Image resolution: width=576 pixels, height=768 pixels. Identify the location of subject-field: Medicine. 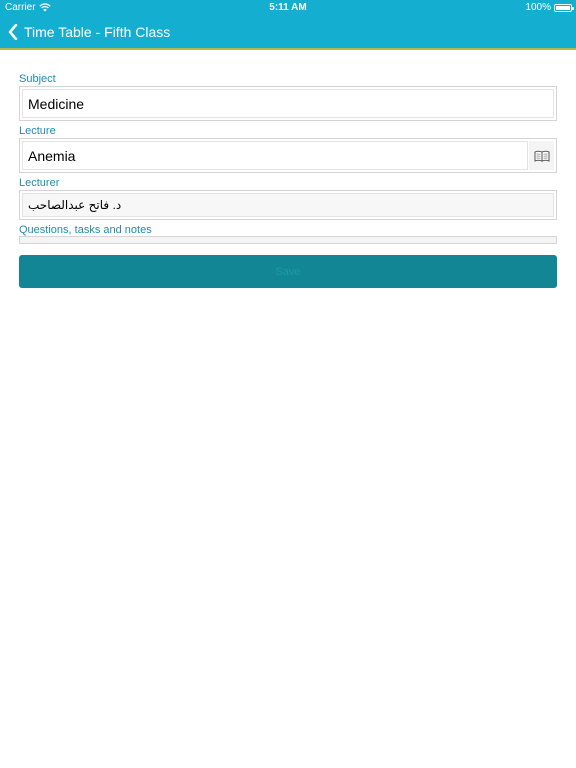
(288, 103).